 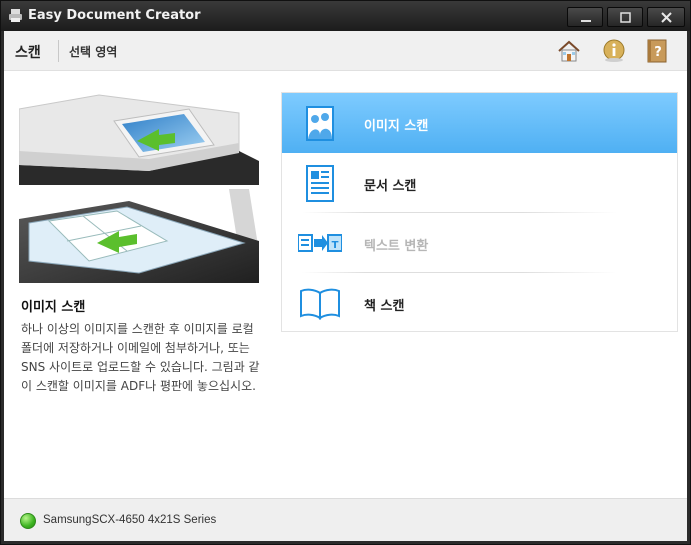 What do you see at coordinates (479, 123) in the screenshot?
I see `menu-item-image-scan: 이미지 스캔` at bounding box center [479, 123].